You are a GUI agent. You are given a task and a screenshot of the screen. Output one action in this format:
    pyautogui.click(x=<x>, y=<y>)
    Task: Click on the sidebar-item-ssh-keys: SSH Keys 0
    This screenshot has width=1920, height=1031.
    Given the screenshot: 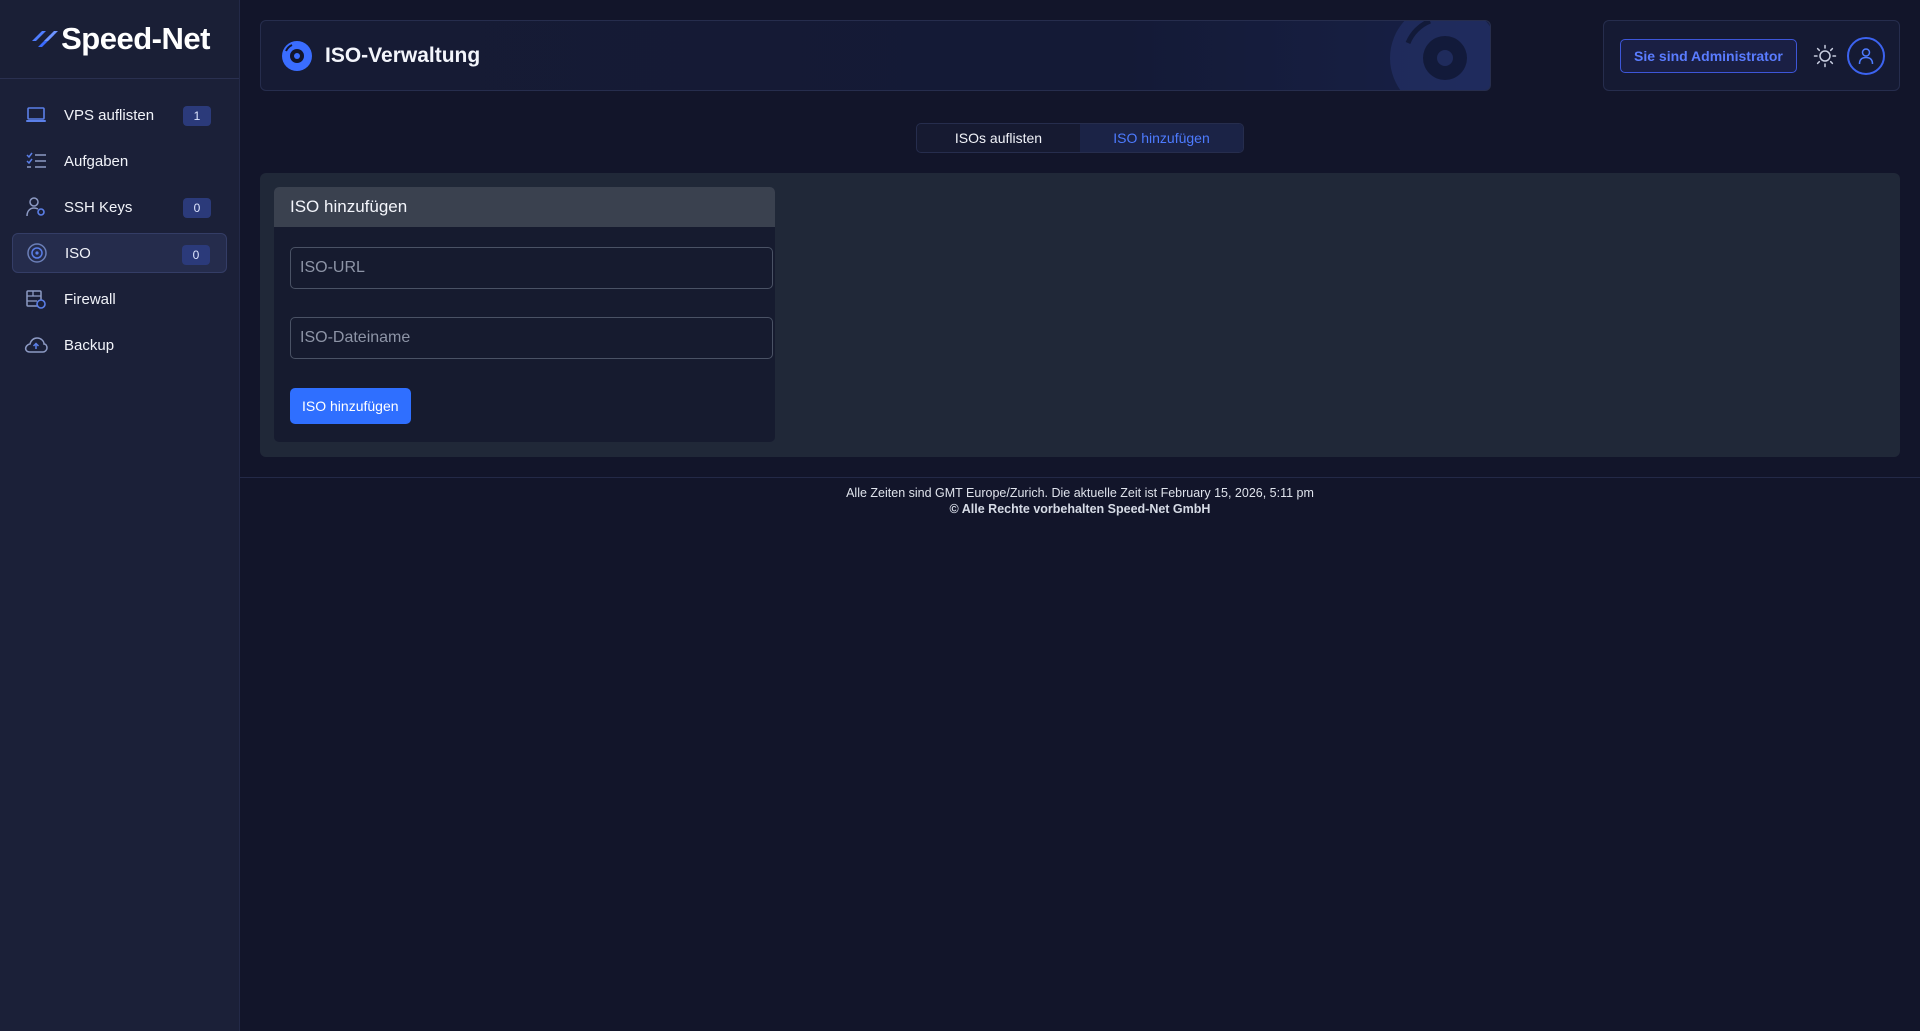 What is the action you would take?
    pyautogui.click(x=119, y=207)
    